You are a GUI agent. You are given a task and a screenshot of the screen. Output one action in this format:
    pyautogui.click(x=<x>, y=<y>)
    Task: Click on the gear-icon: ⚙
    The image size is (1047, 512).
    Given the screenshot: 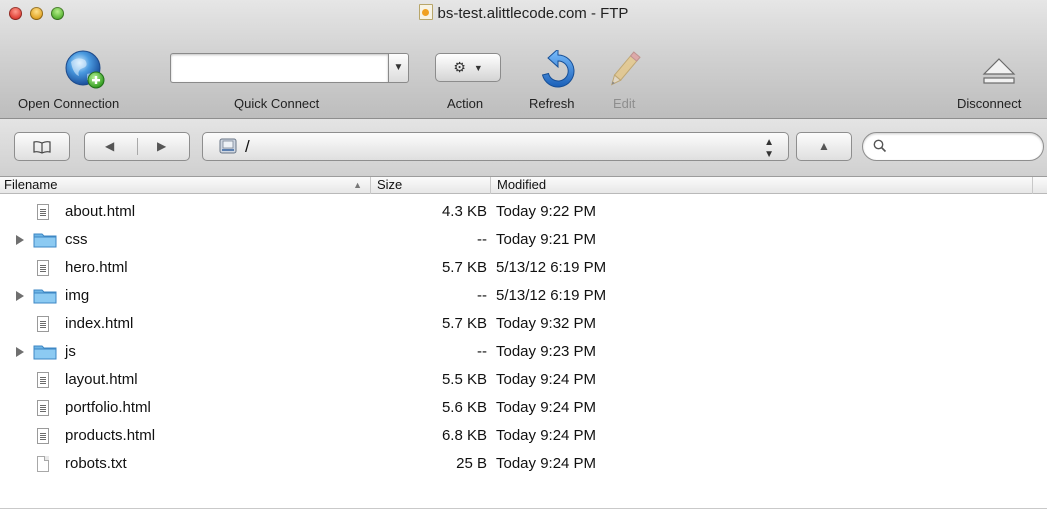 What is the action you would take?
    pyautogui.click(x=459, y=67)
    